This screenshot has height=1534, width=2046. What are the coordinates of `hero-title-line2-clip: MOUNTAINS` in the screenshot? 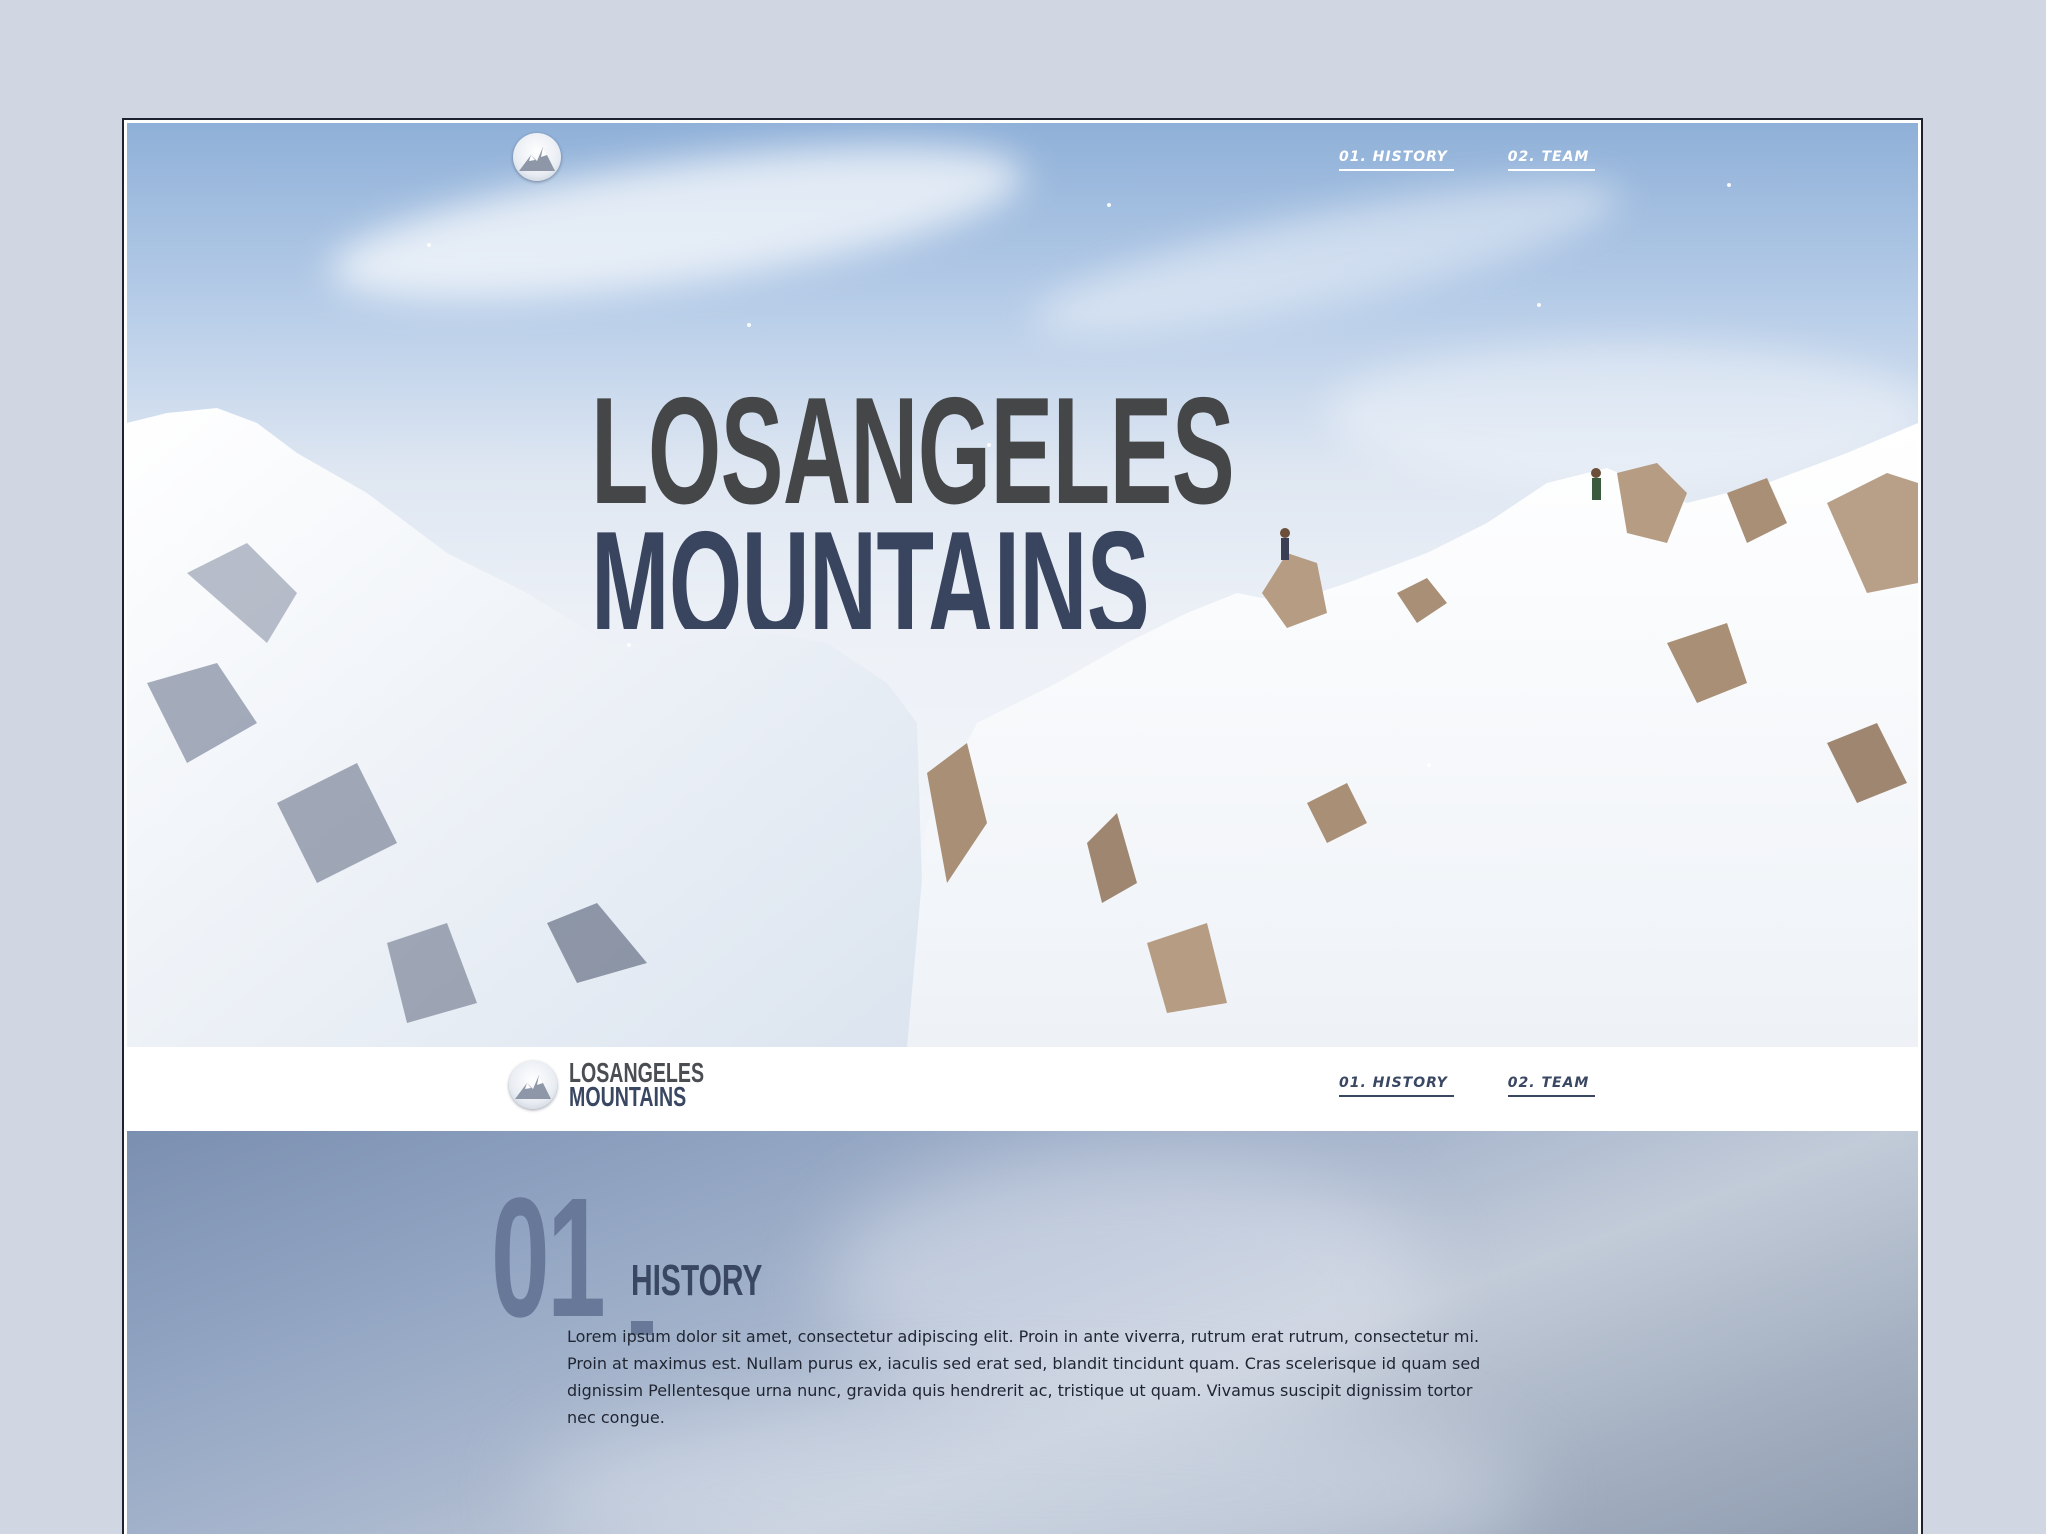 It's located at (941, 569).